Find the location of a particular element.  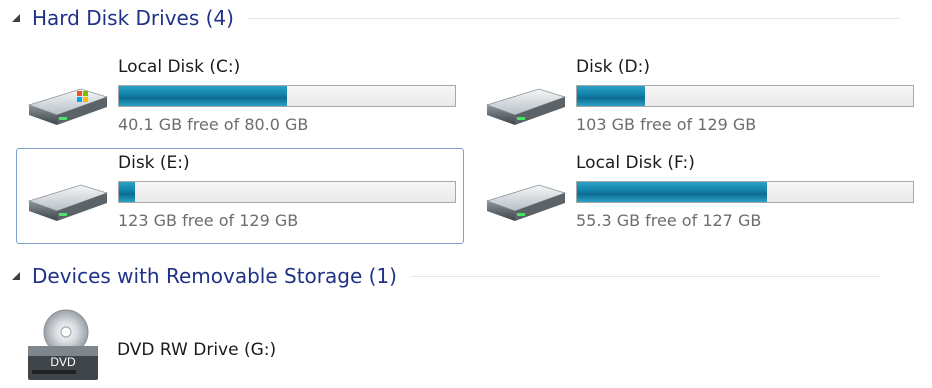

drive-name: DVD RW Drive (G:) is located at coordinates (197, 350).